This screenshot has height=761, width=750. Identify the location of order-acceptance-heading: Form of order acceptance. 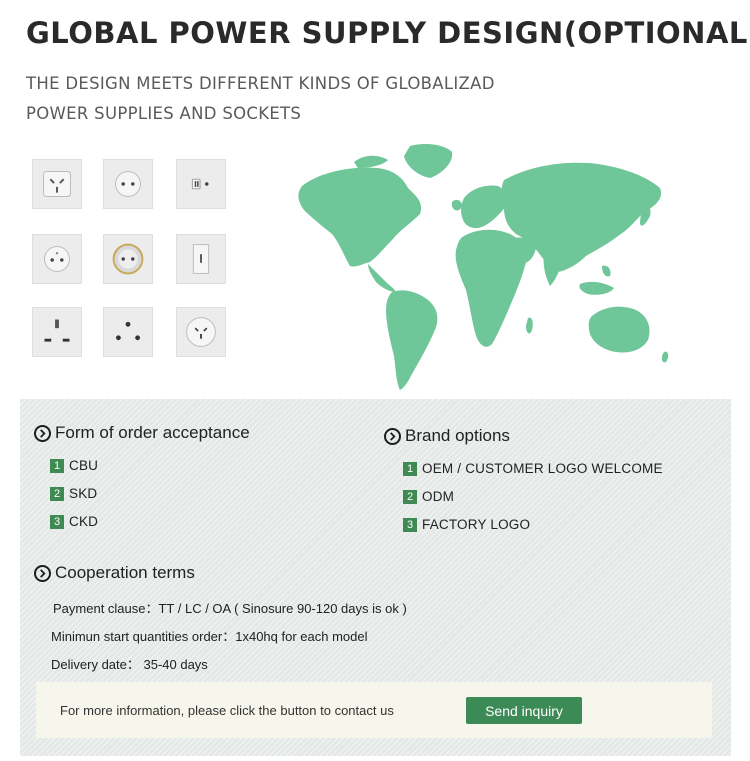
(142, 433).